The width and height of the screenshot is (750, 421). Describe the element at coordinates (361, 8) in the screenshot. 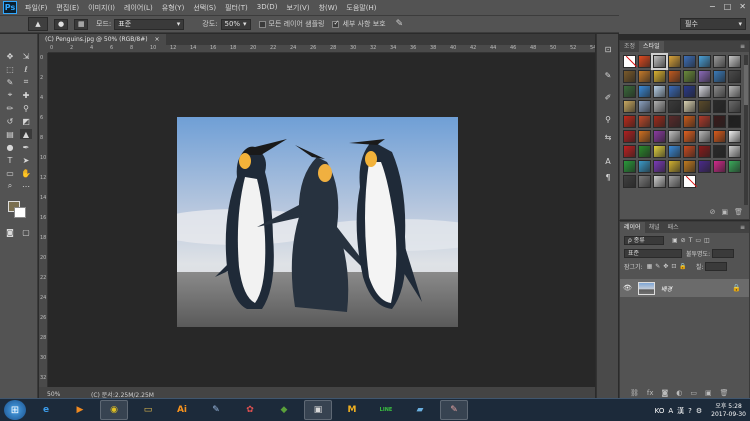

I see `menu-item: 도움말(H)` at that location.